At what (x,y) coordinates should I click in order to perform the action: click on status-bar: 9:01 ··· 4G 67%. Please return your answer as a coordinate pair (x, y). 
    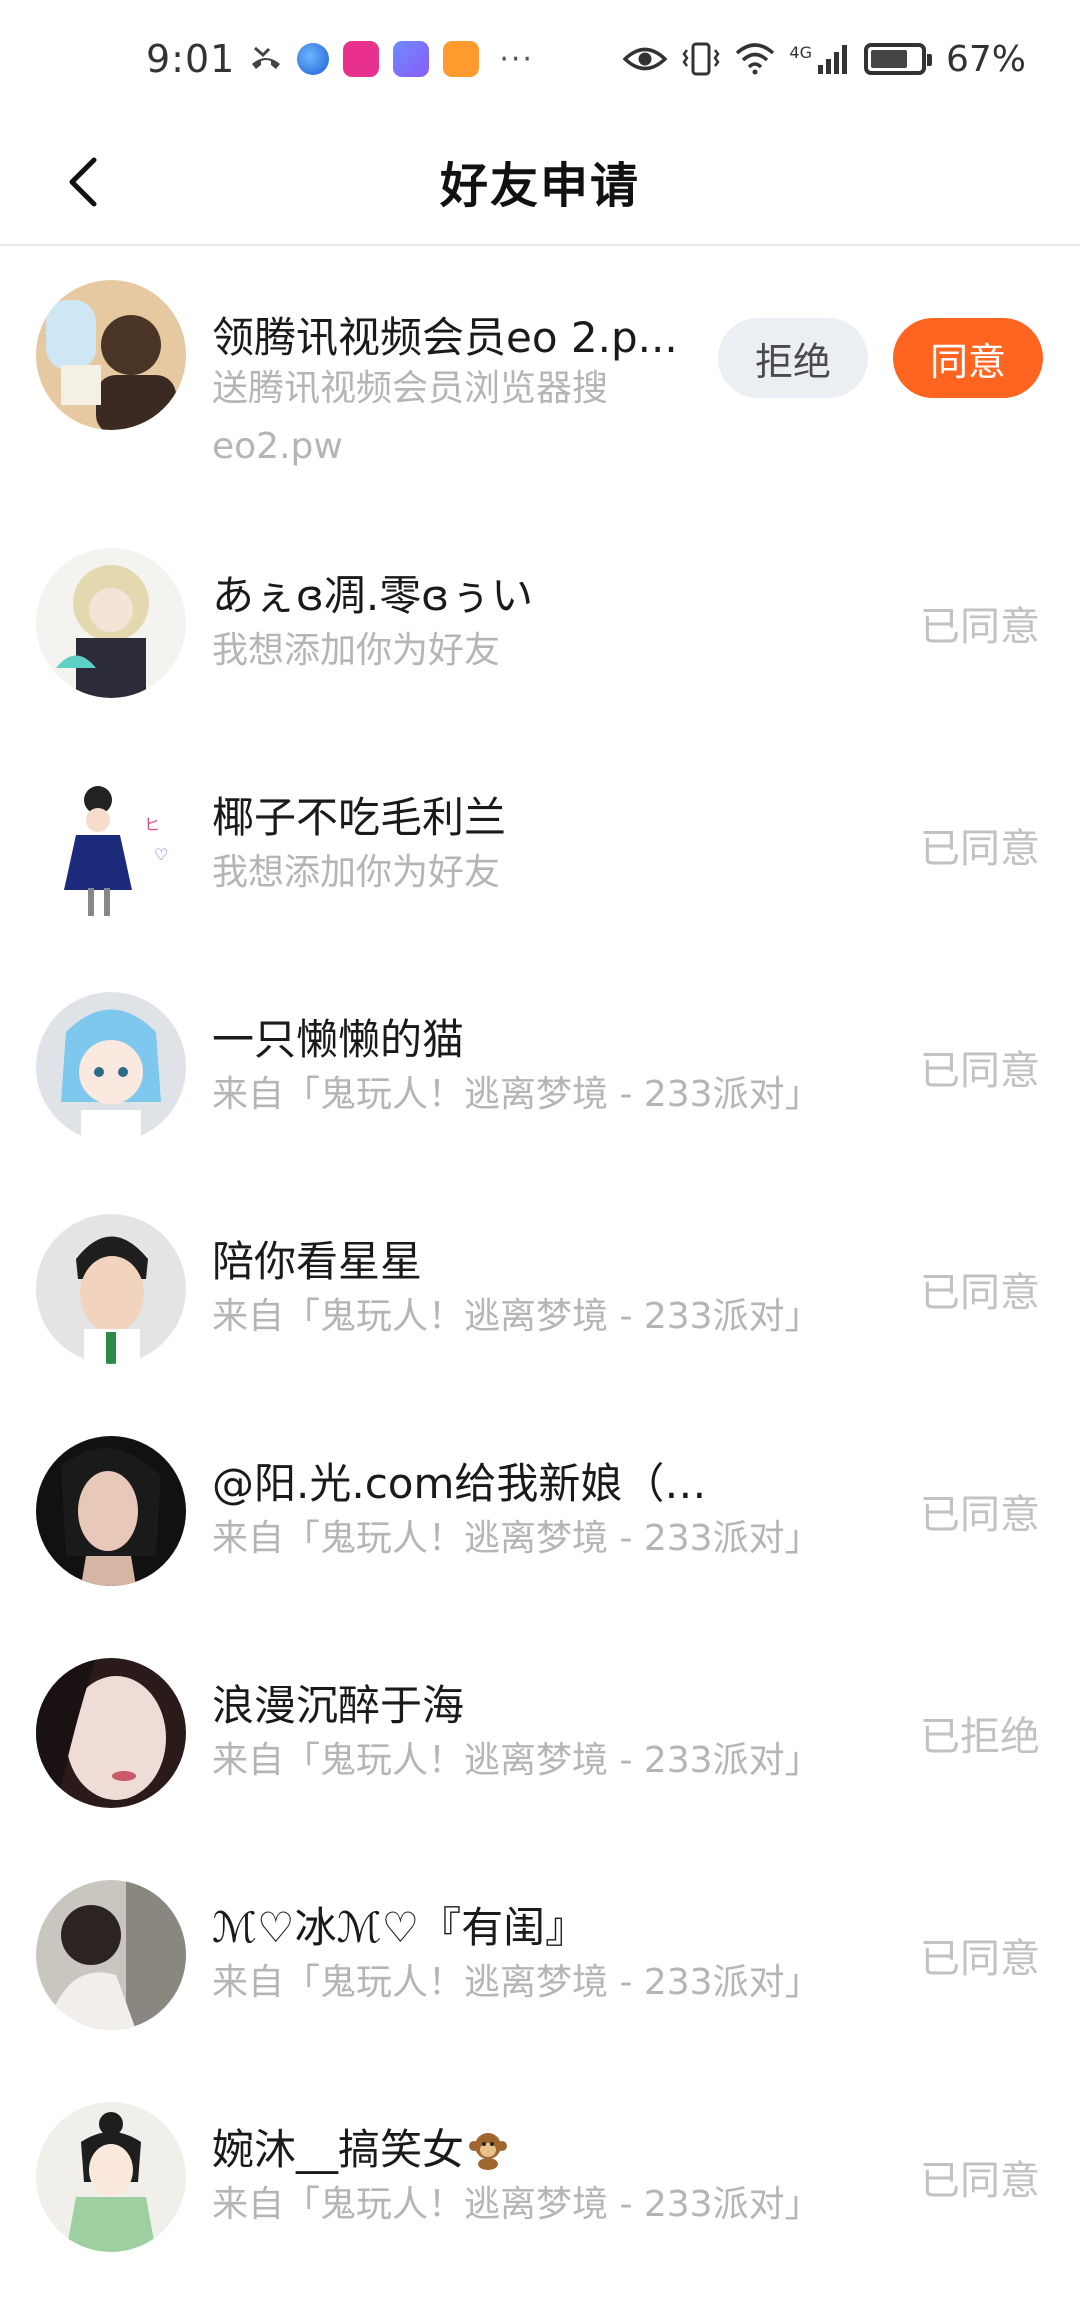
    Looking at the image, I should click on (540, 59).